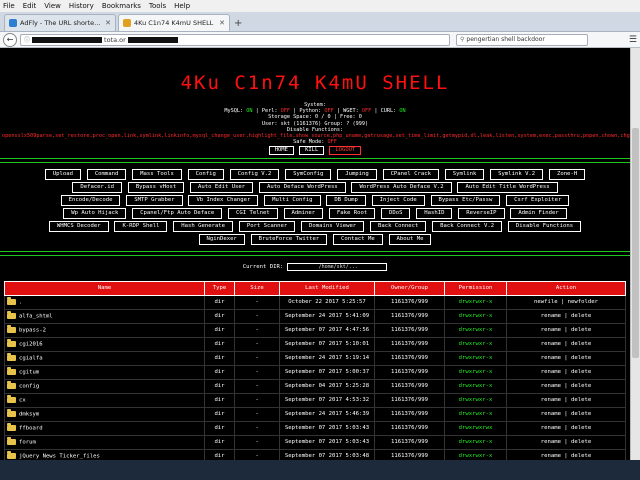  What do you see at coordinates (357, 174) in the screenshot?
I see `tool-button-jumping: Jumping` at bounding box center [357, 174].